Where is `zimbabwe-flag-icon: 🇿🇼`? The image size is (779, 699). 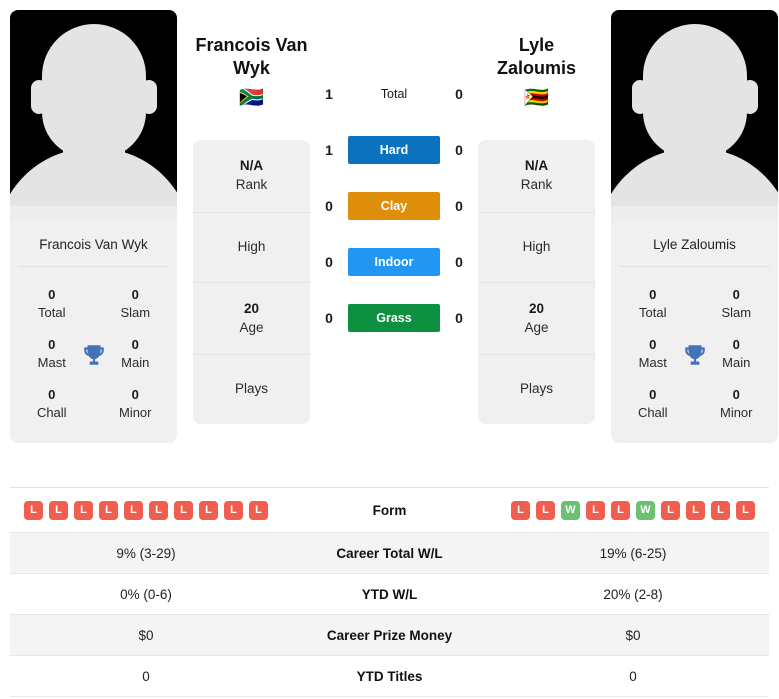
zimbabwe-flag-icon: 🇿🇼 is located at coordinates (536, 98).